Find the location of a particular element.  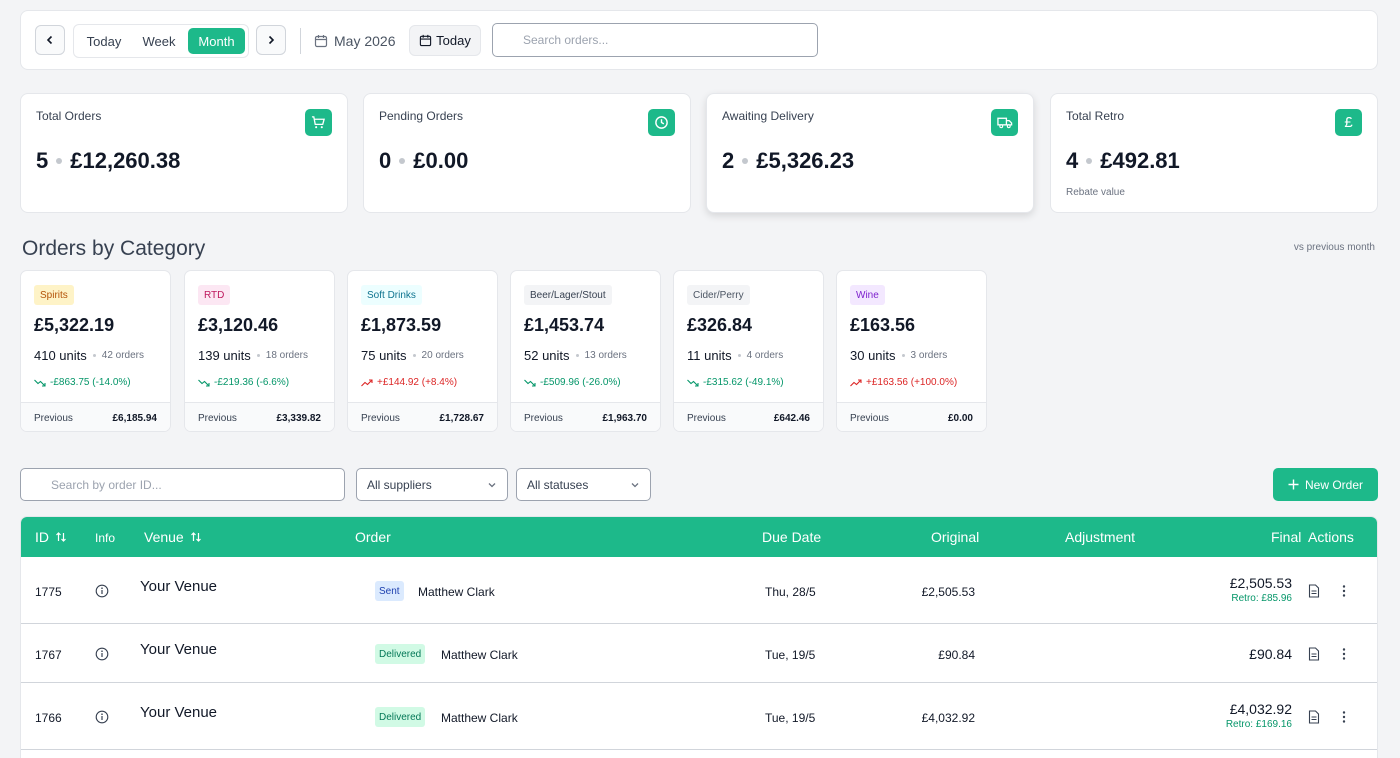

category-orders: 20 orders is located at coordinates (442, 355).